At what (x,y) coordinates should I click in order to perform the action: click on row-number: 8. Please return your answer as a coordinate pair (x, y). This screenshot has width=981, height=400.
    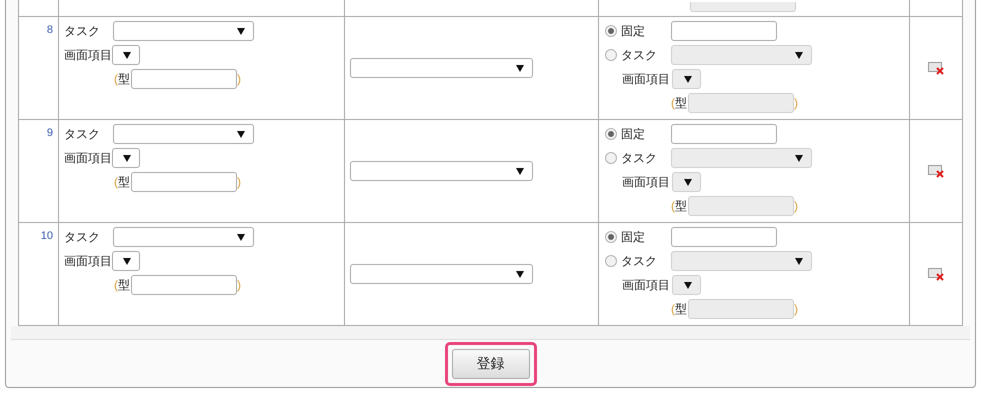
    Looking at the image, I should click on (49, 30).